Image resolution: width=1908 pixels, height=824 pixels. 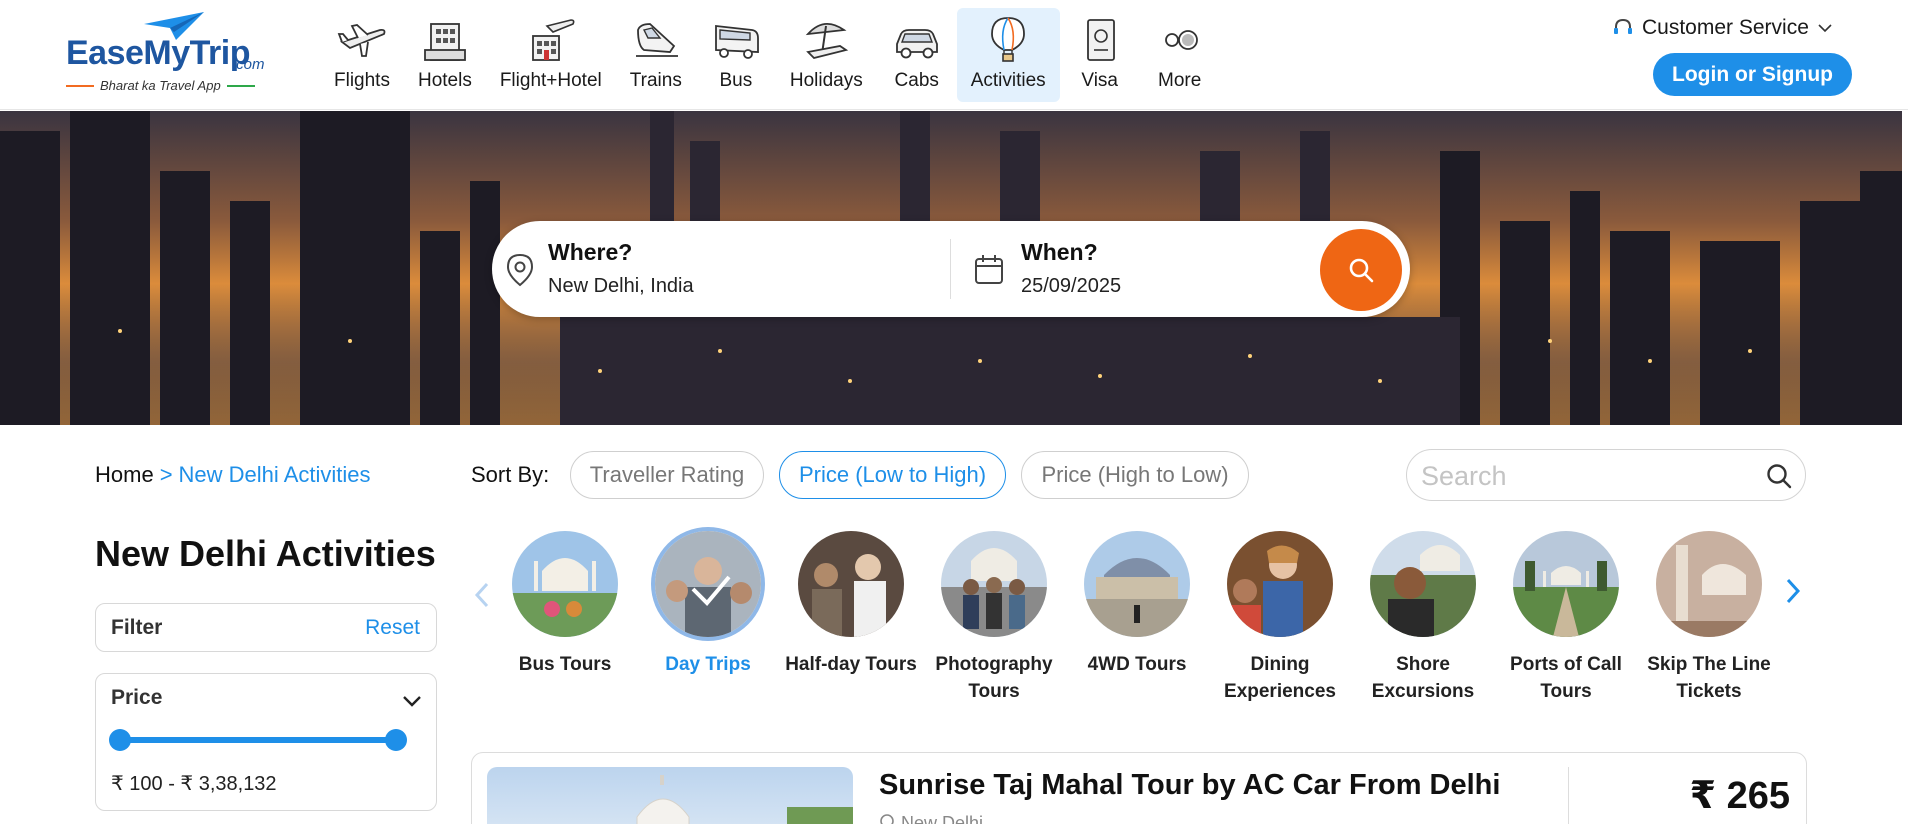 I want to click on nav-item-visa: Visa, so click(x=1100, y=55).